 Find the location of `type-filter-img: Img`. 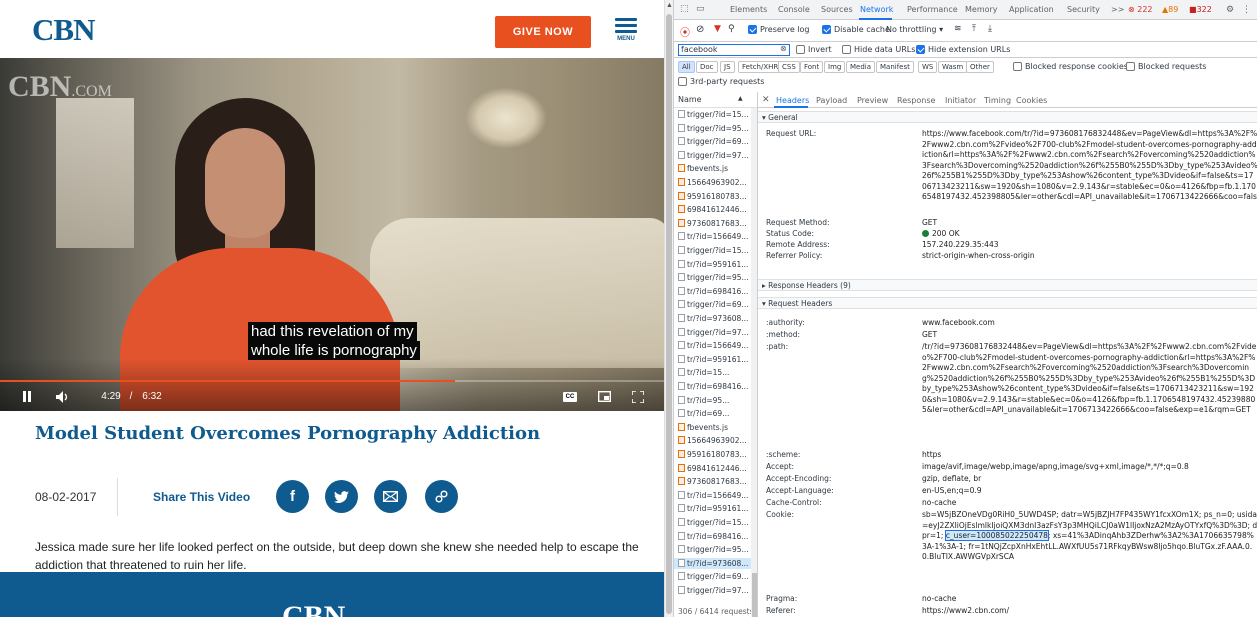

type-filter-img: Img is located at coordinates (835, 67).